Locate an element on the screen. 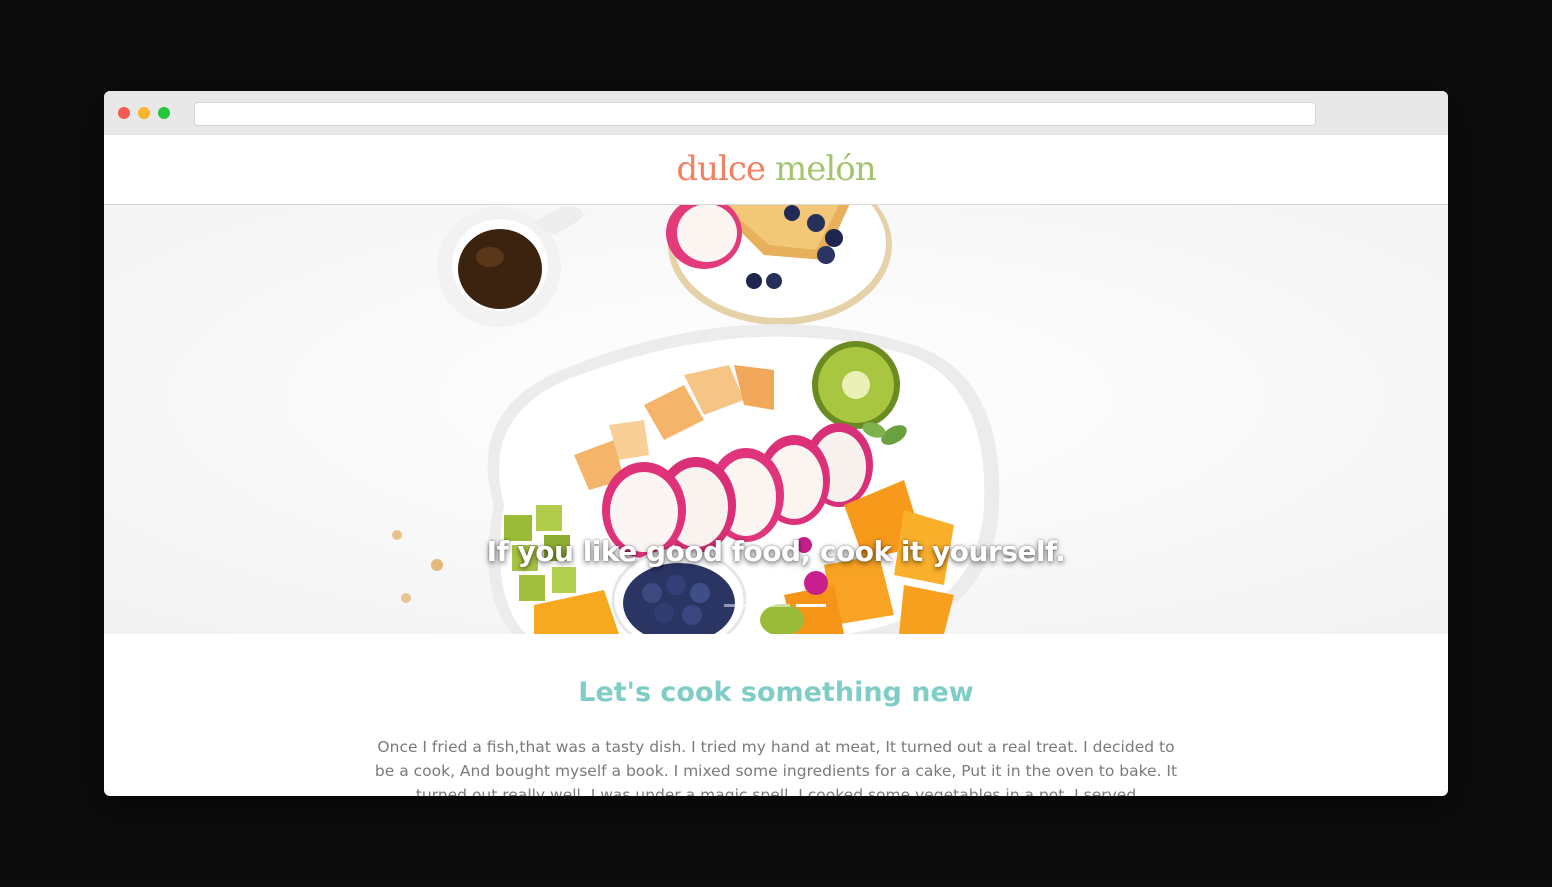 The image size is (1552, 887). maximize-window-button is located at coordinates (164, 113).